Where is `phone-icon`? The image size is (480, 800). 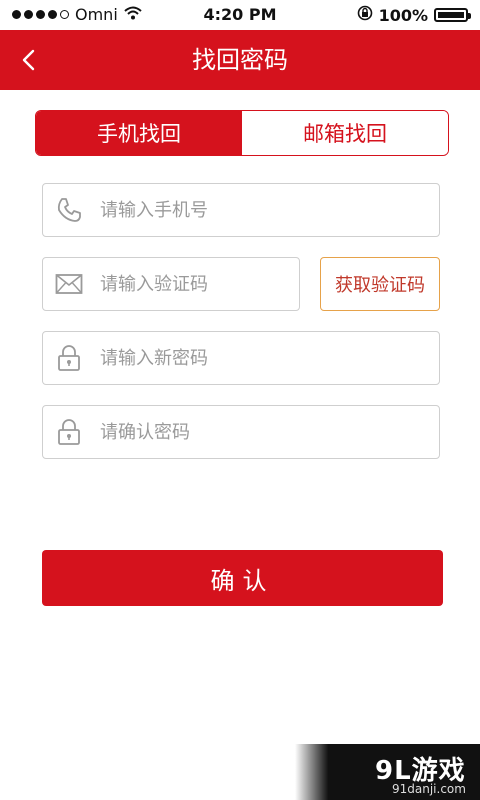 phone-icon is located at coordinates (69, 210).